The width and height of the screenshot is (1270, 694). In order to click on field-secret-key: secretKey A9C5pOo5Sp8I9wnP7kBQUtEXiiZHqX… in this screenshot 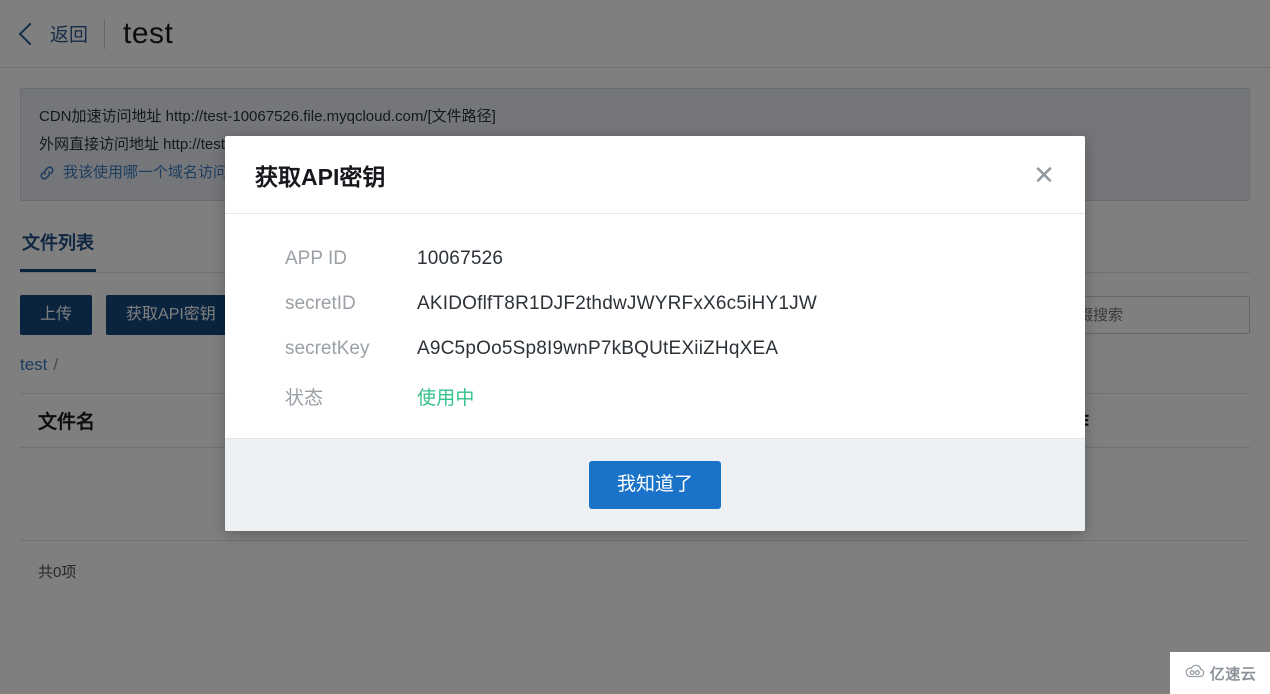, I will do `click(670, 349)`.